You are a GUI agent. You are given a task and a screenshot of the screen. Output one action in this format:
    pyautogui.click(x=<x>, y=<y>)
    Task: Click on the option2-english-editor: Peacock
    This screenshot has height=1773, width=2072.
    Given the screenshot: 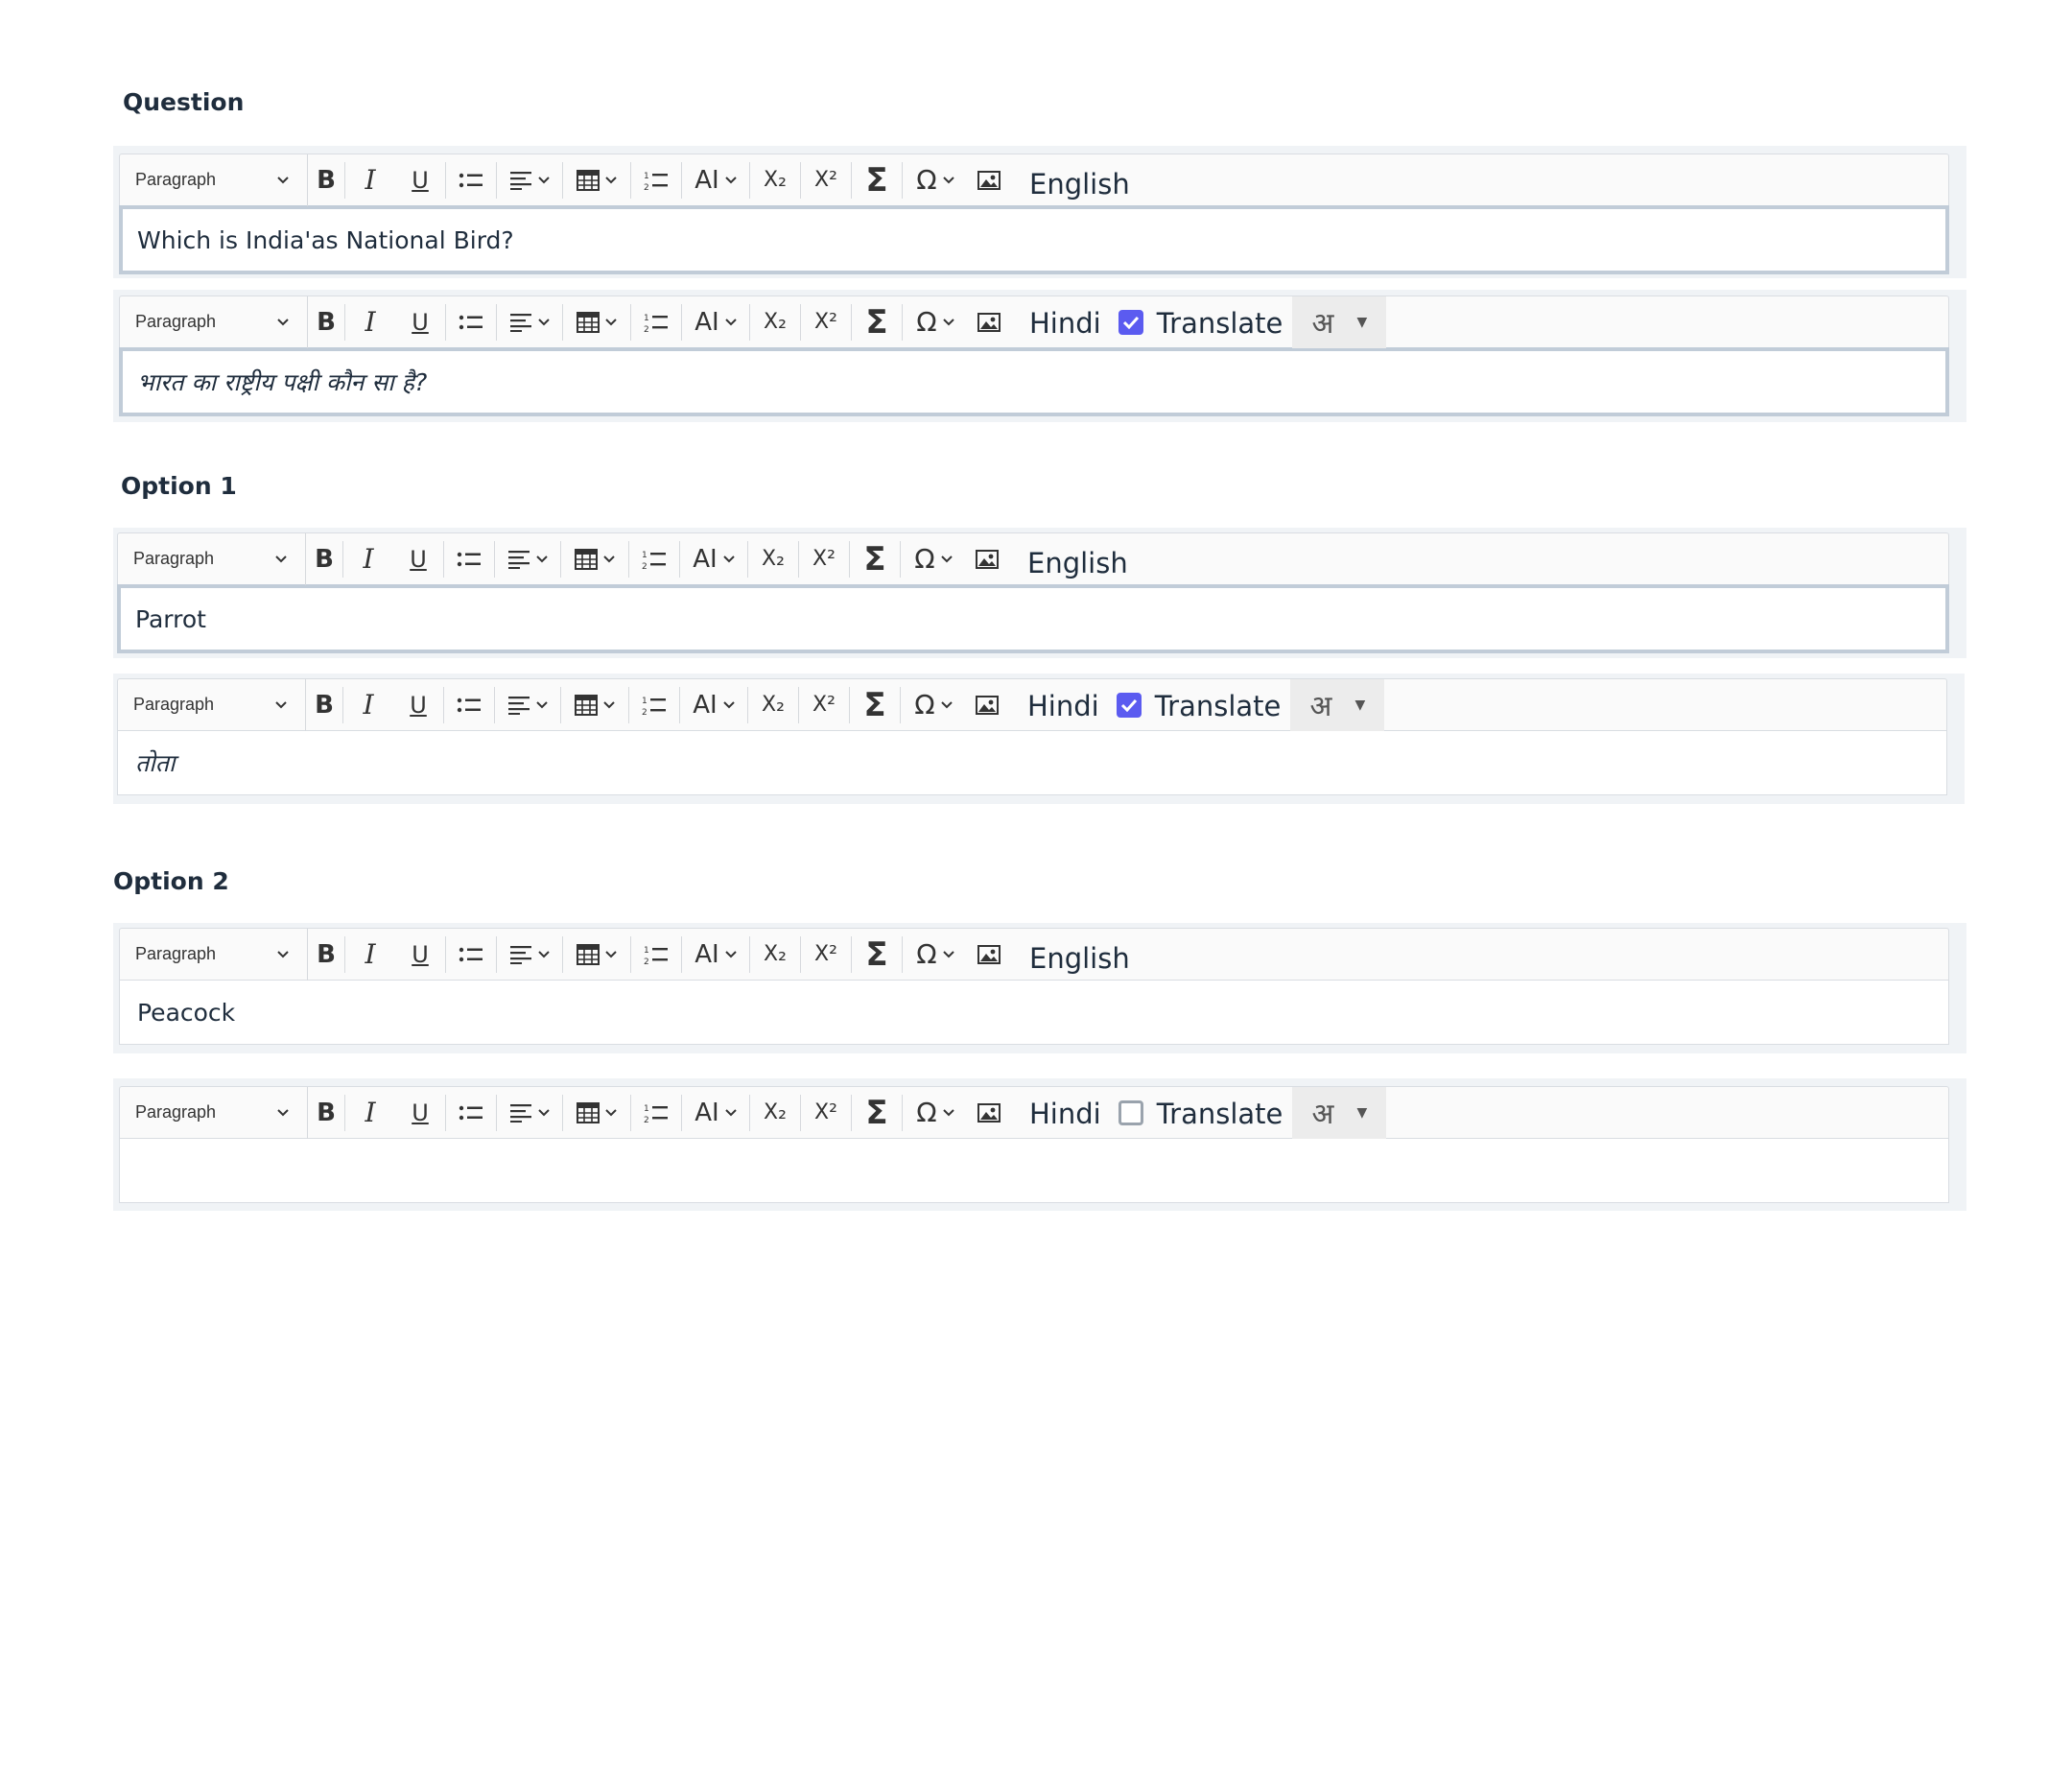 What is the action you would take?
    pyautogui.click(x=1034, y=1013)
    